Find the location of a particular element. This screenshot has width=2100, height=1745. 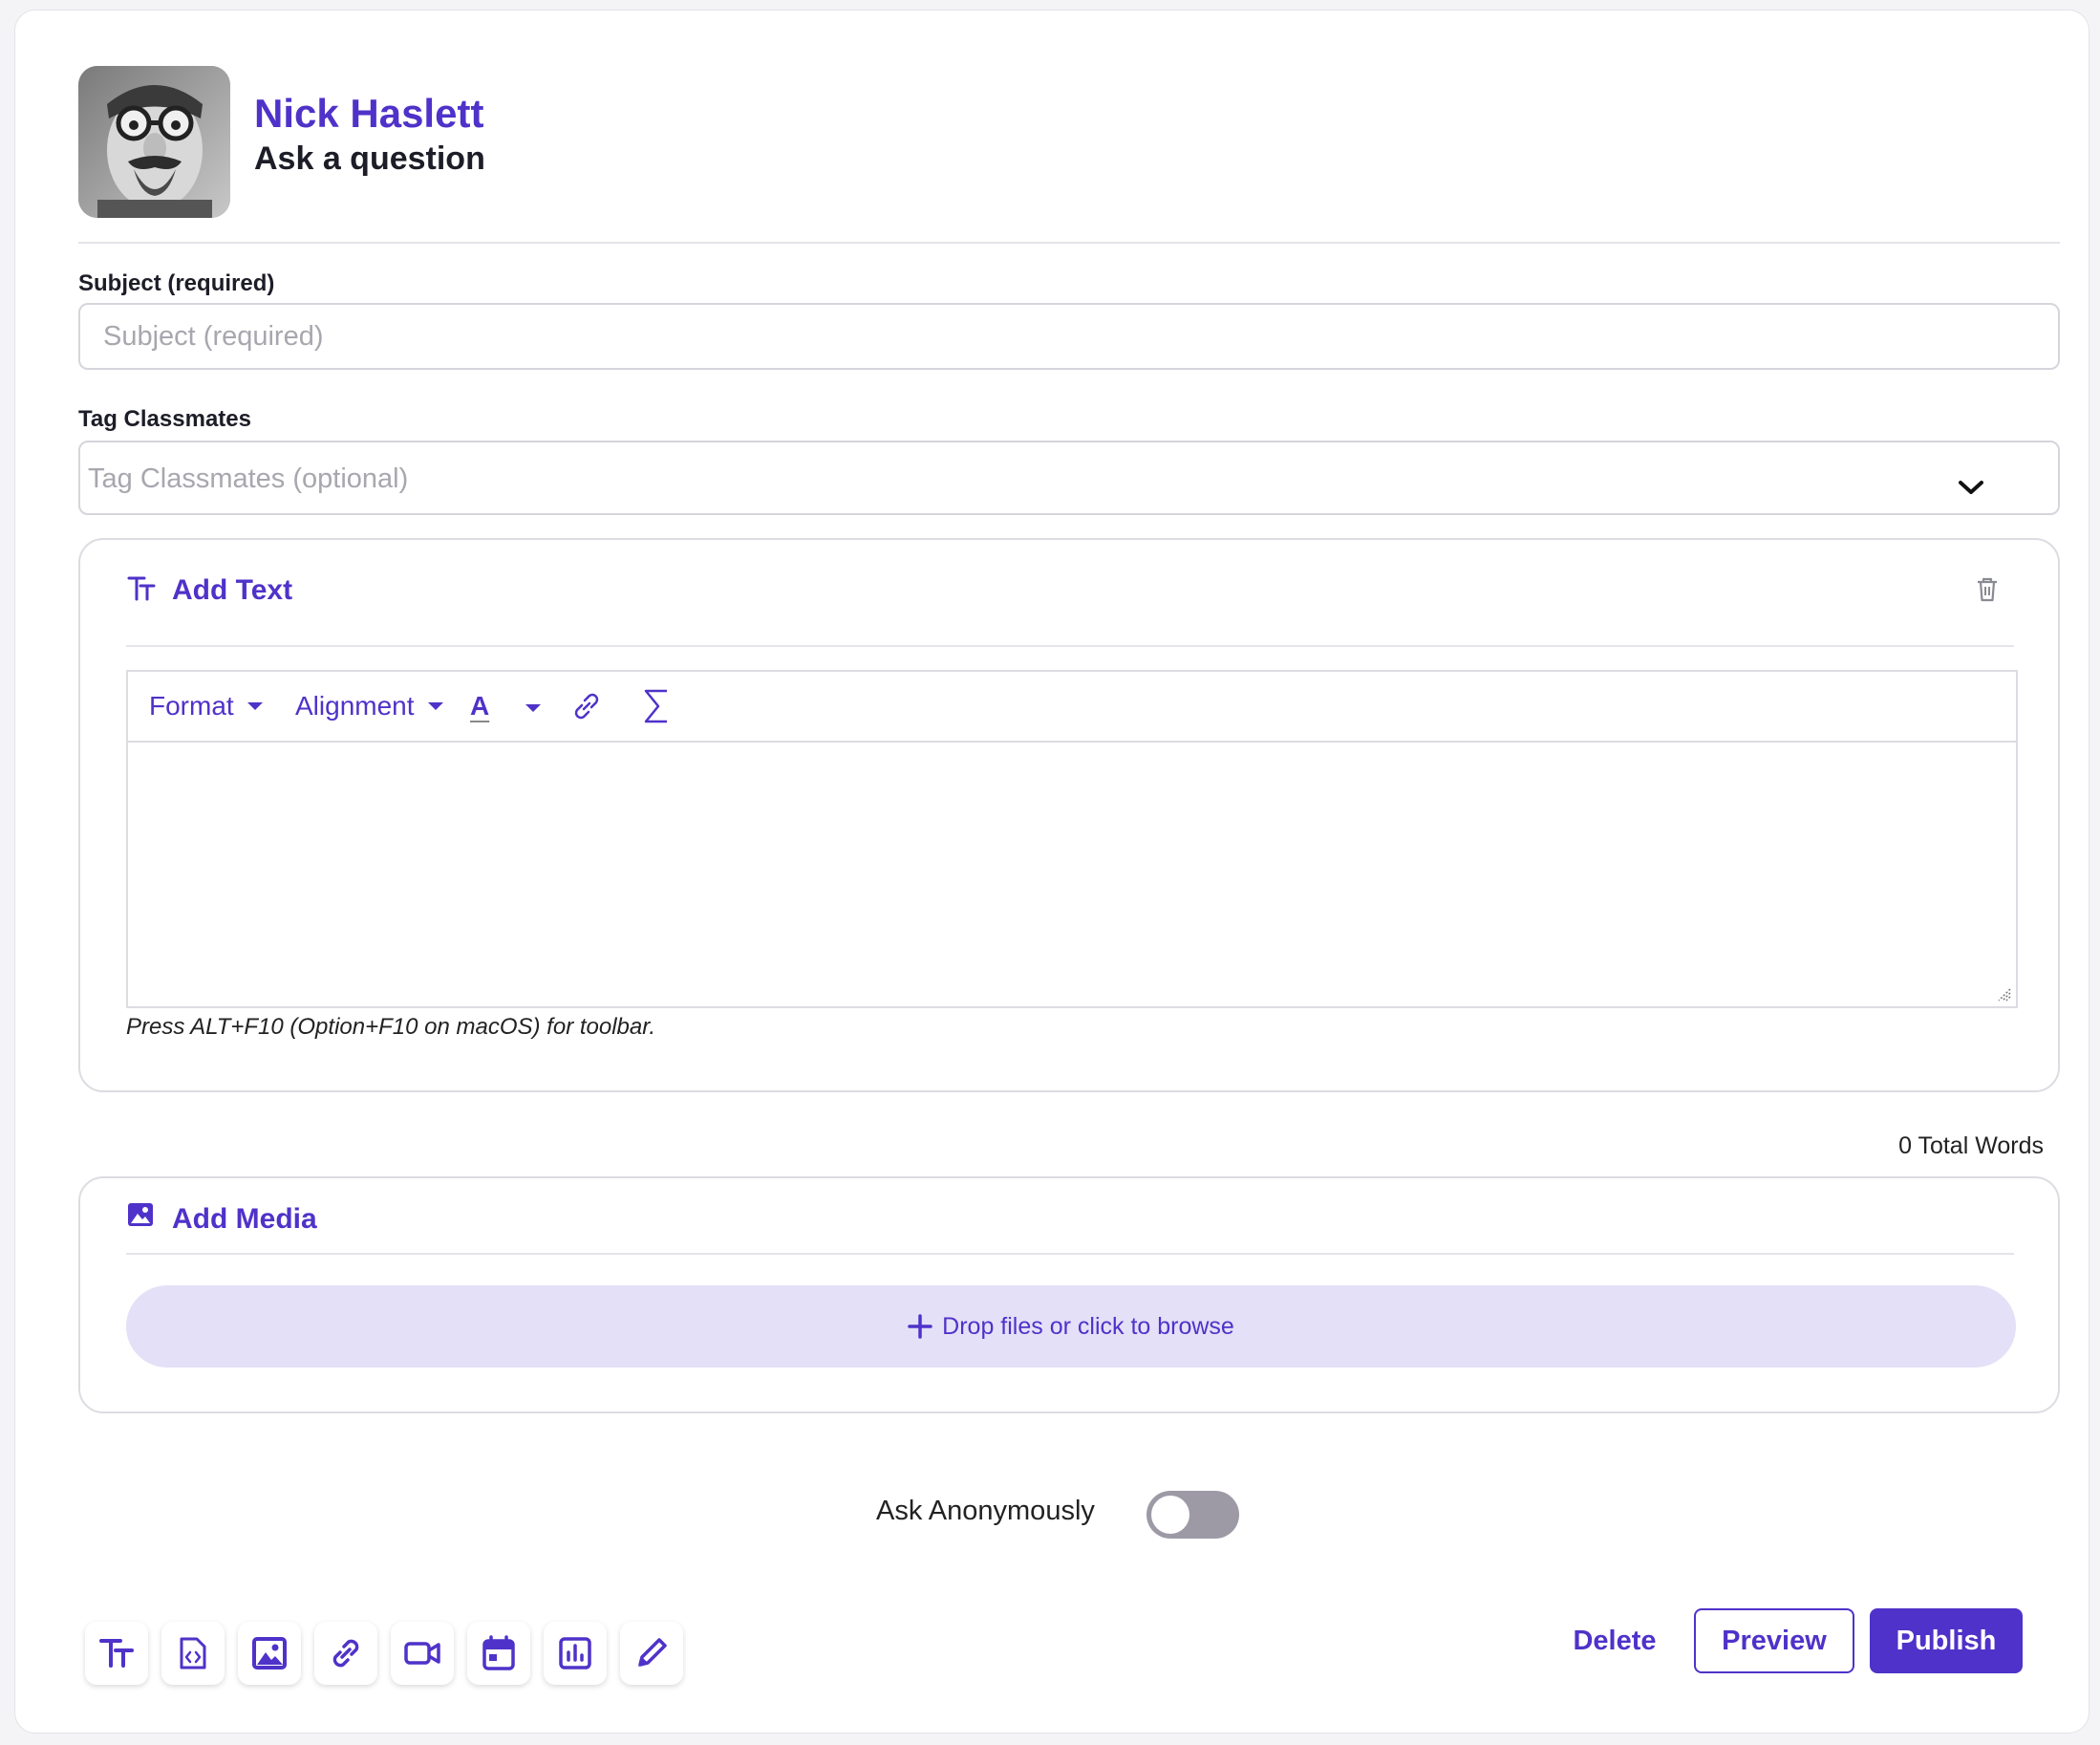

font-color-icon: A is located at coordinates (480, 706).